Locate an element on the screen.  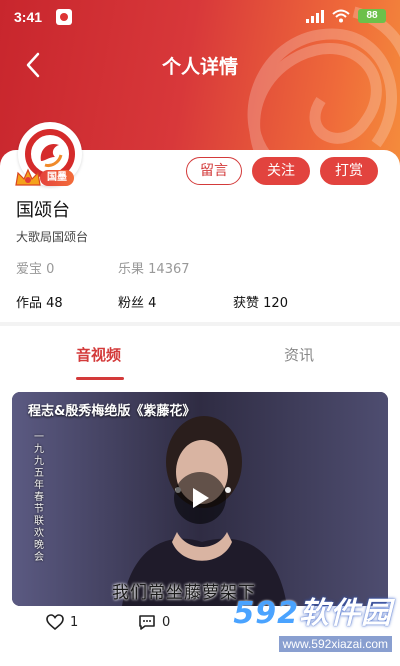
watermark-logo: 592软件园 is located at coordinates (312, 613).